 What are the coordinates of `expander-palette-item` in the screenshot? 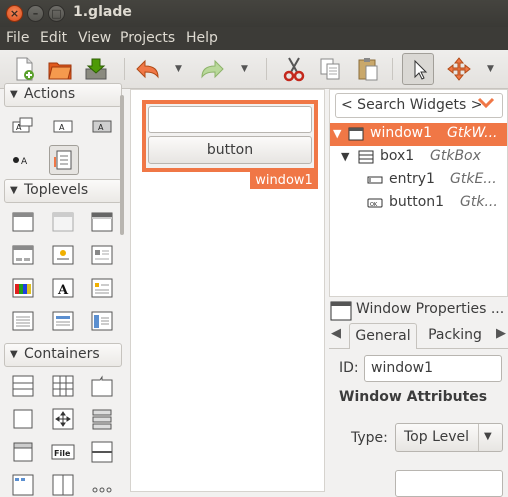 It's located at (23, 452).